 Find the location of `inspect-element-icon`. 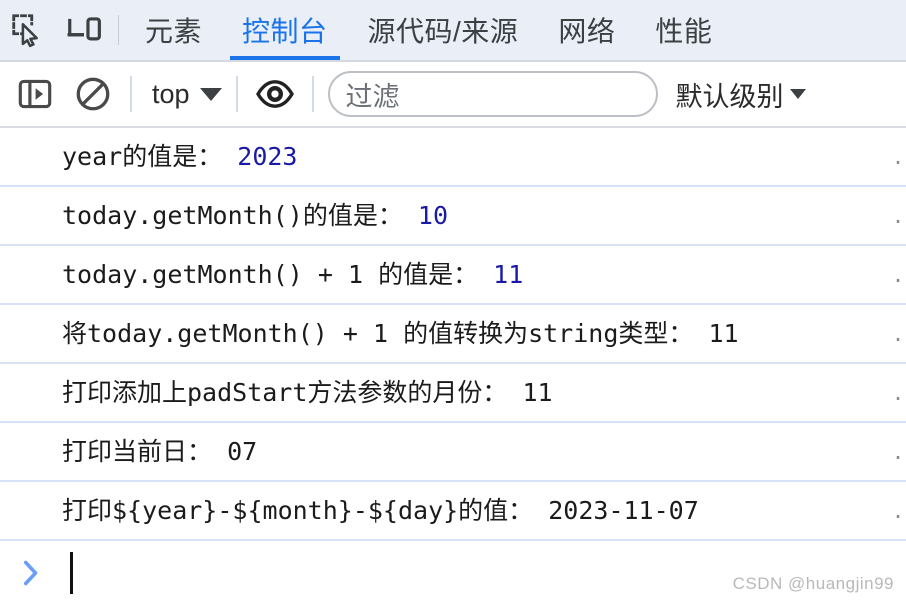

inspect-element-icon is located at coordinates (28, 30).